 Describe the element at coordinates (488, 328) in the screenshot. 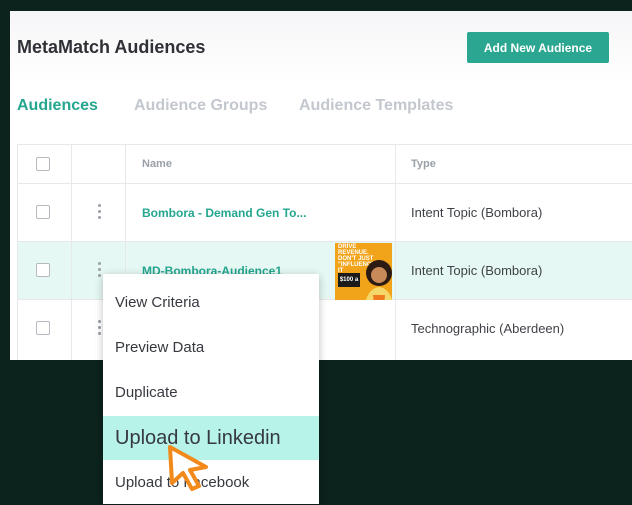

I see `audience-type: Technographic (Aberdeen)` at that location.